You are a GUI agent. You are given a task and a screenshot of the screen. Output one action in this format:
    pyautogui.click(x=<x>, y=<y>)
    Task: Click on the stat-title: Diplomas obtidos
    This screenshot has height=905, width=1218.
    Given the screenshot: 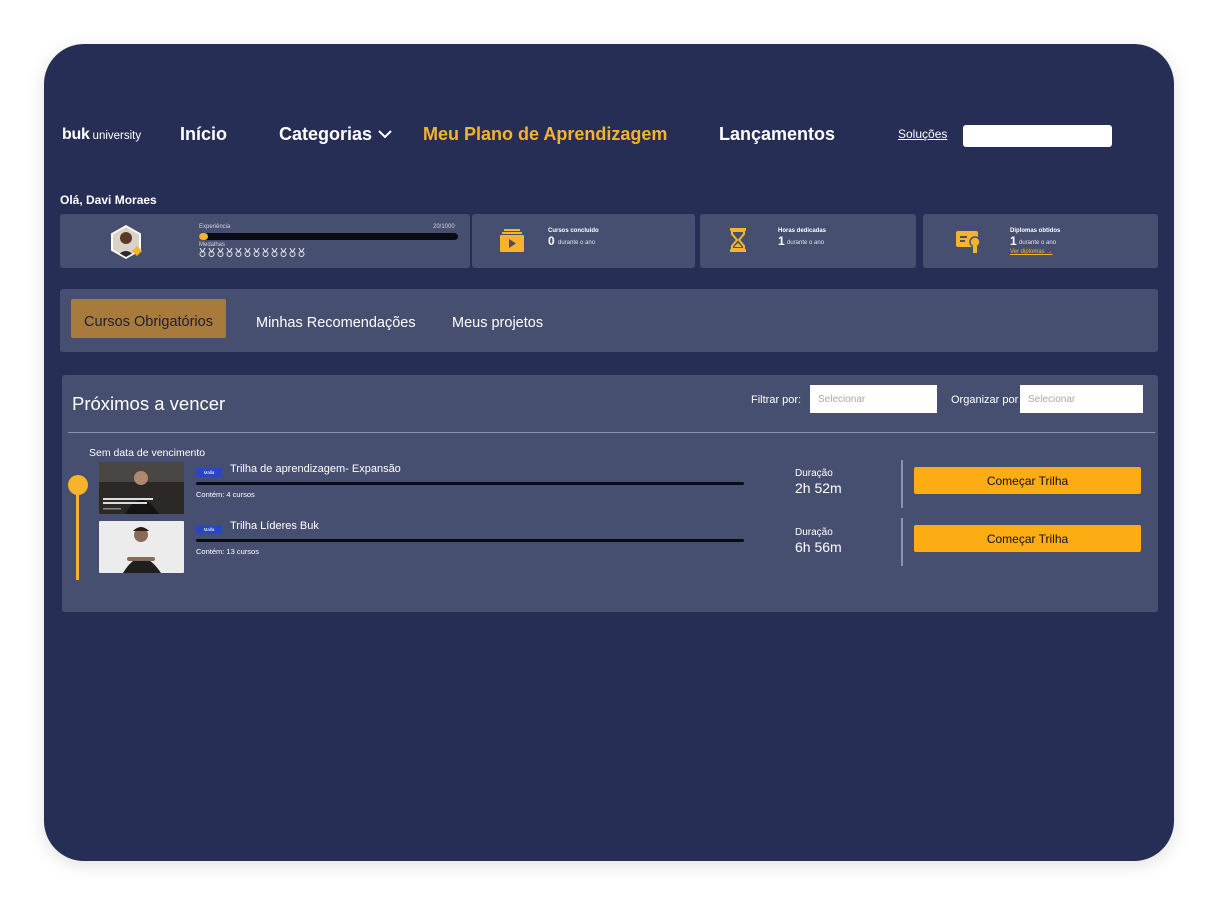 What is the action you would take?
    pyautogui.click(x=1035, y=231)
    